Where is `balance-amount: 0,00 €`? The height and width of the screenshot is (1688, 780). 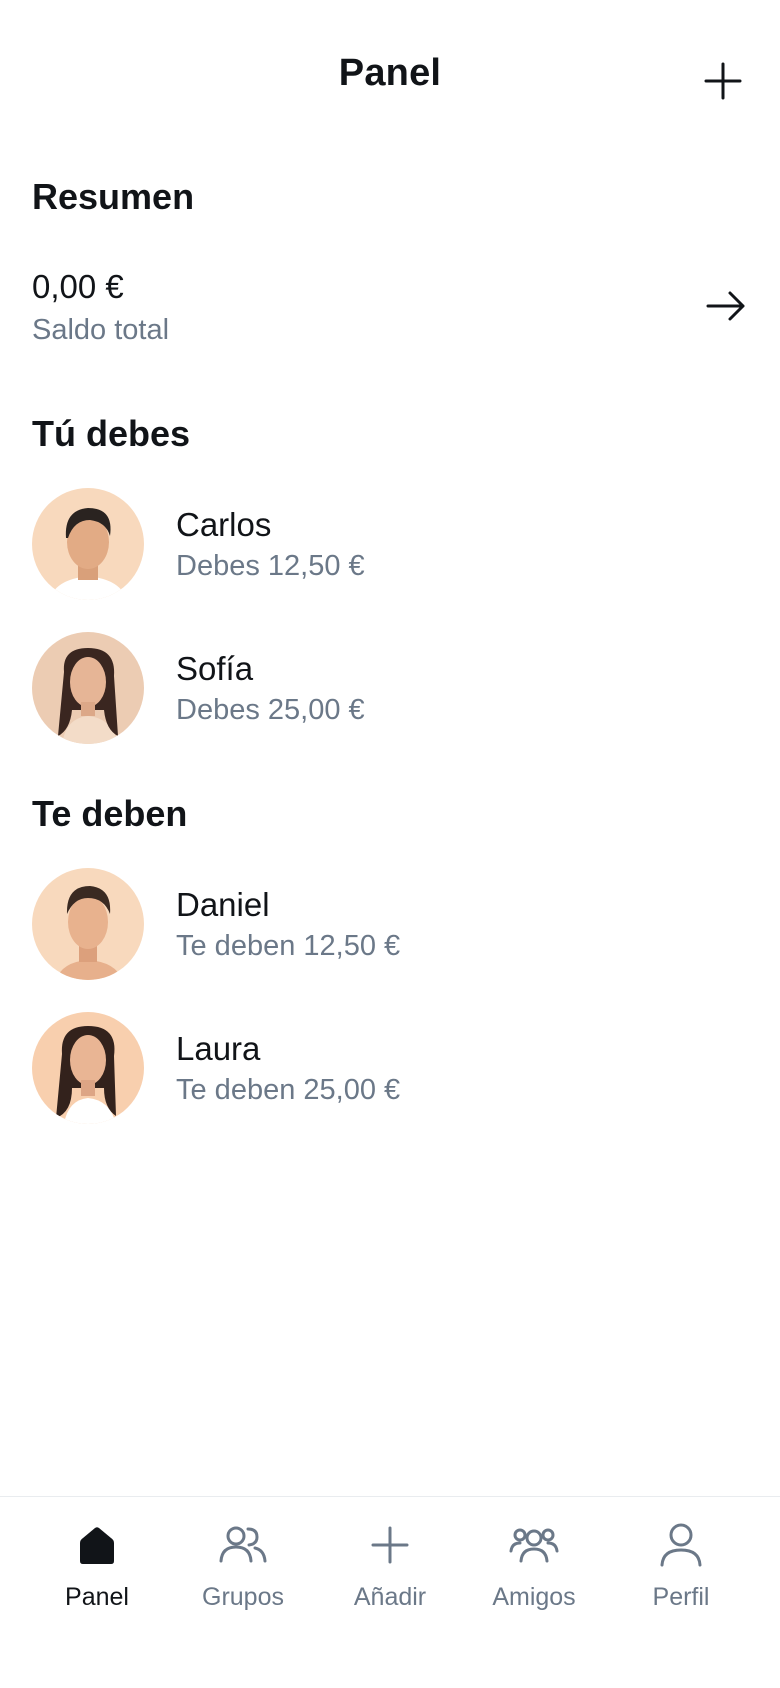
balance-amount: 0,00 € is located at coordinates (78, 286).